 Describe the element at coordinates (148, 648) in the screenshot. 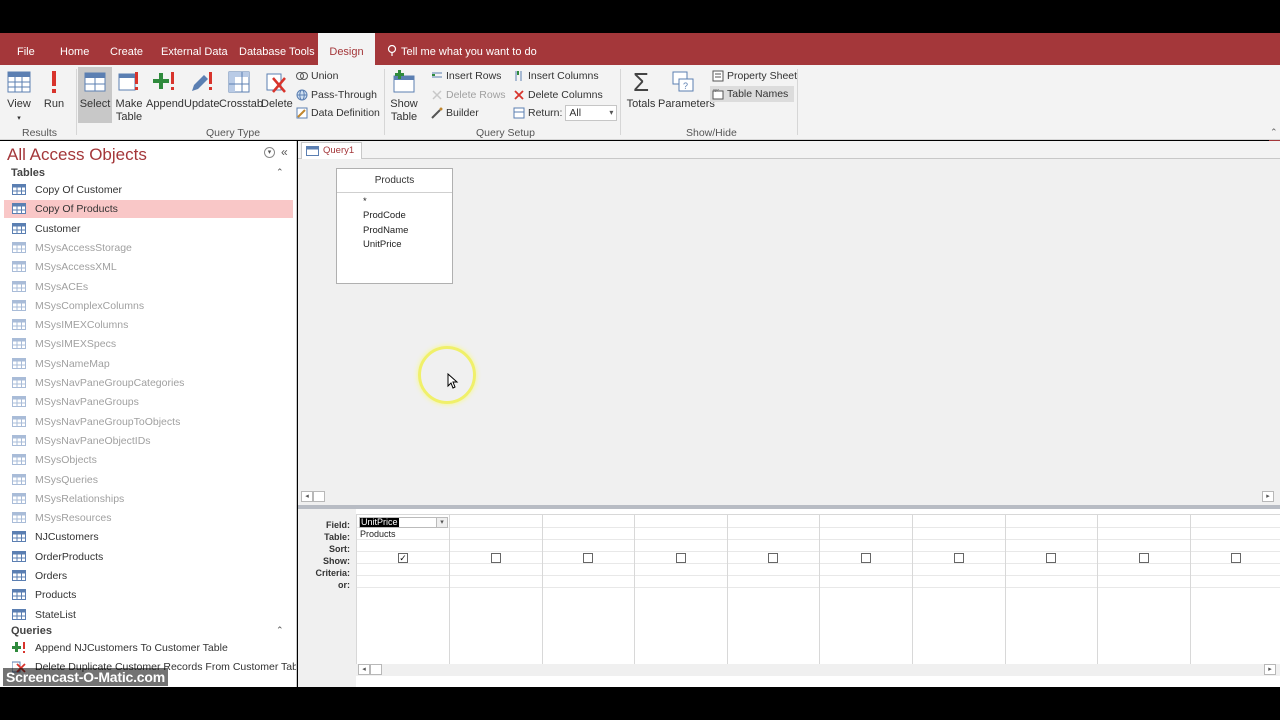

I see `query-item: Append NJCustomers To Customer Table` at that location.